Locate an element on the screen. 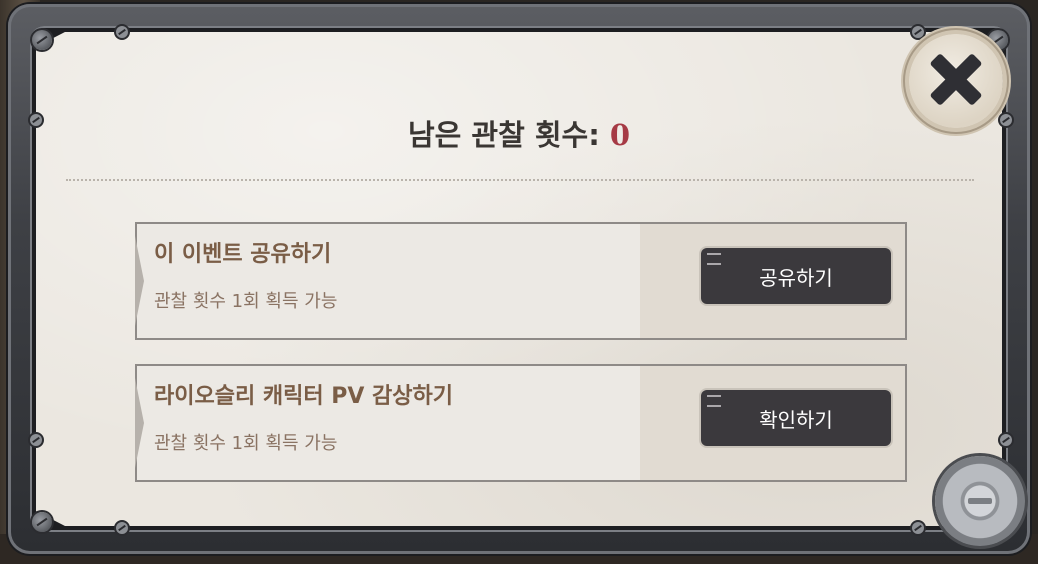 This screenshot has width=1038, height=564. gear-center-bar is located at coordinates (980, 501).